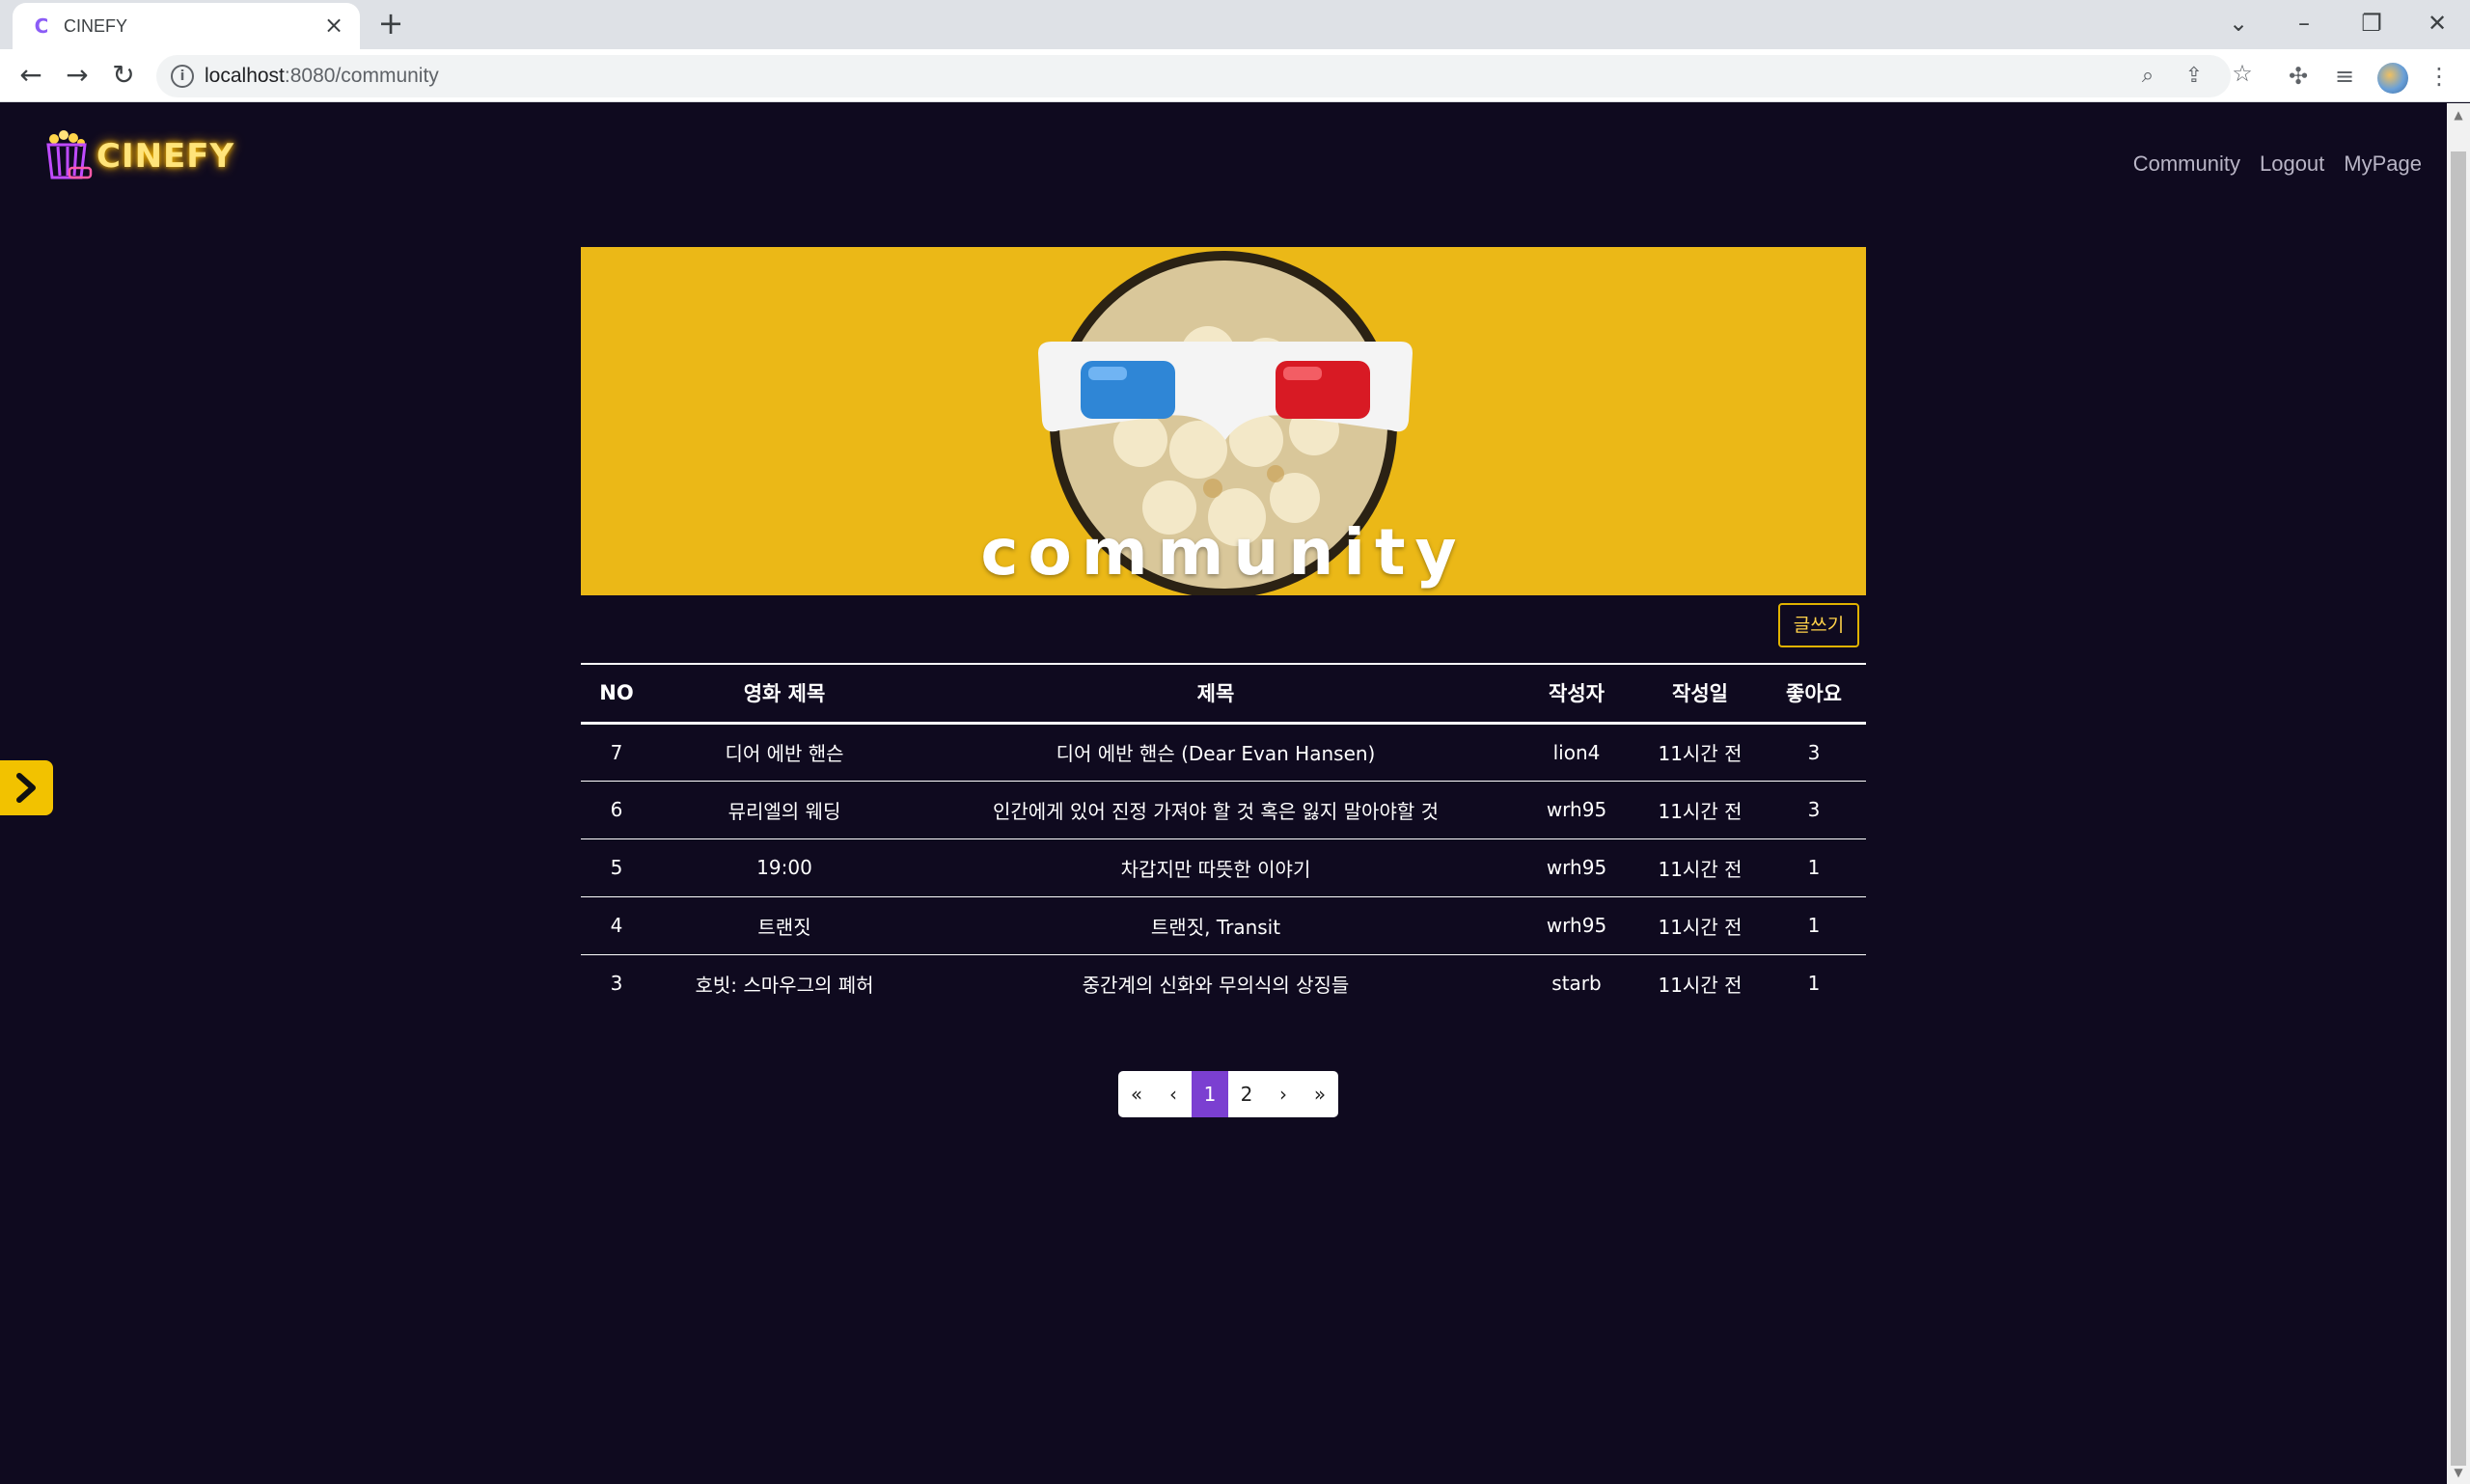 This screenshot has height=1484, width=2470. I want to click on cell-movie-title: 호빗: 스마우그의 폐허, so click(784, 985).